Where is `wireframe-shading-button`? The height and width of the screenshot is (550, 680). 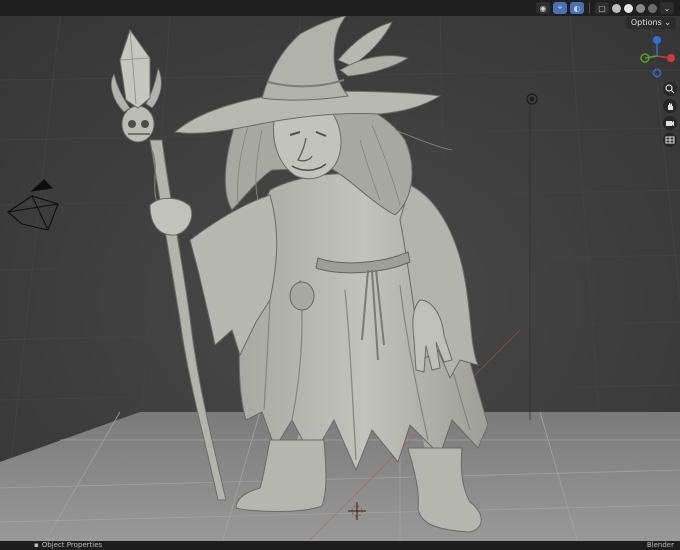 wireframe-shading-button is located at coordinates (616, 8).